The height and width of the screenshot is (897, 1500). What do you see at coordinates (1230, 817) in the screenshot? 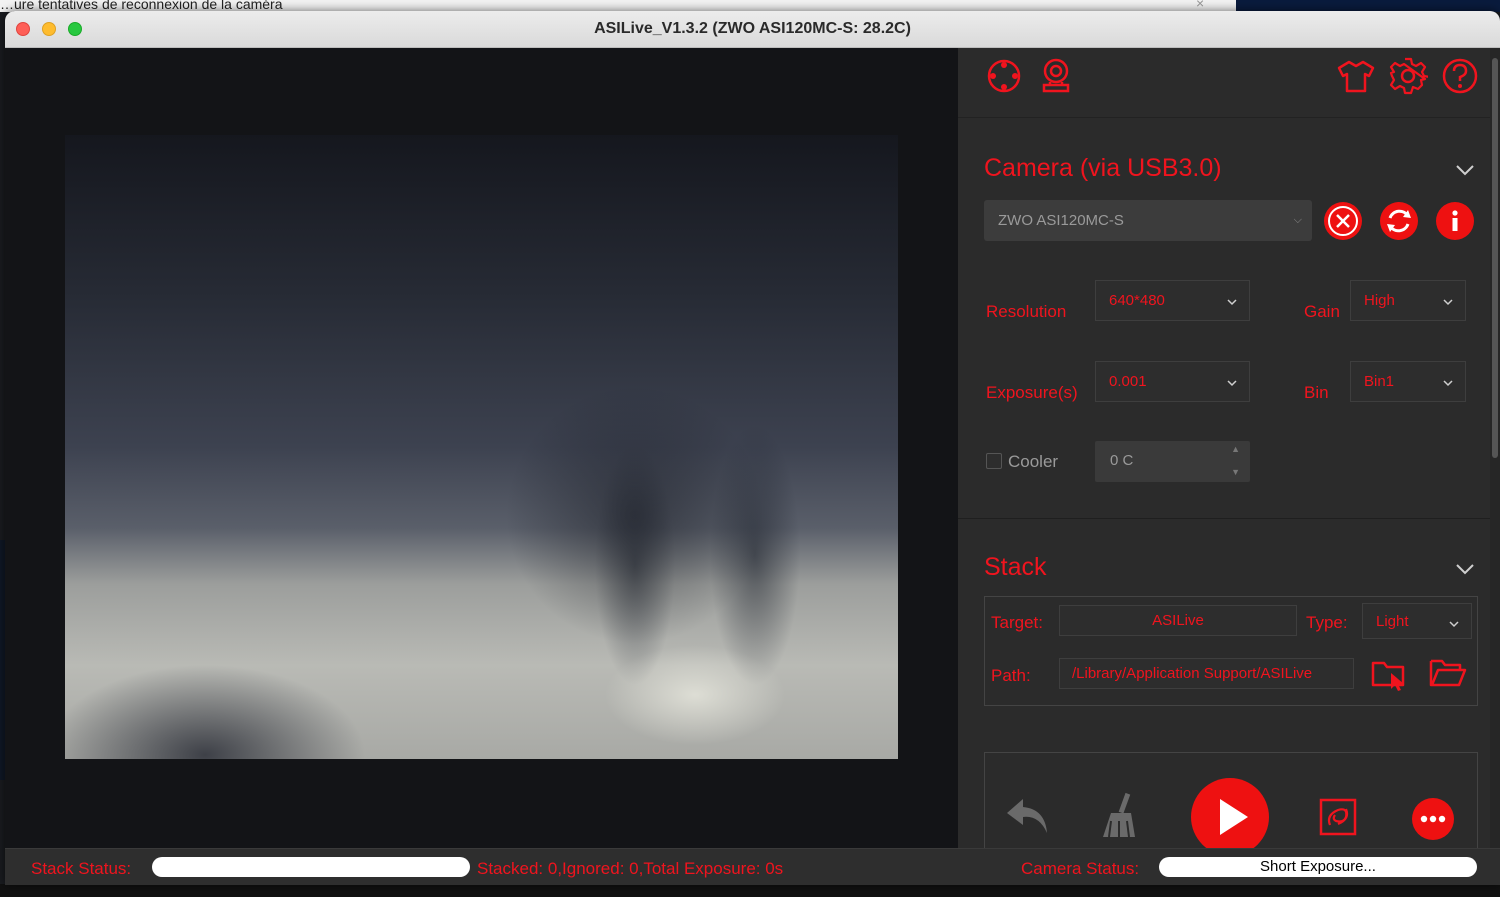
I see `play-button` at bounding box center [1230, 817].